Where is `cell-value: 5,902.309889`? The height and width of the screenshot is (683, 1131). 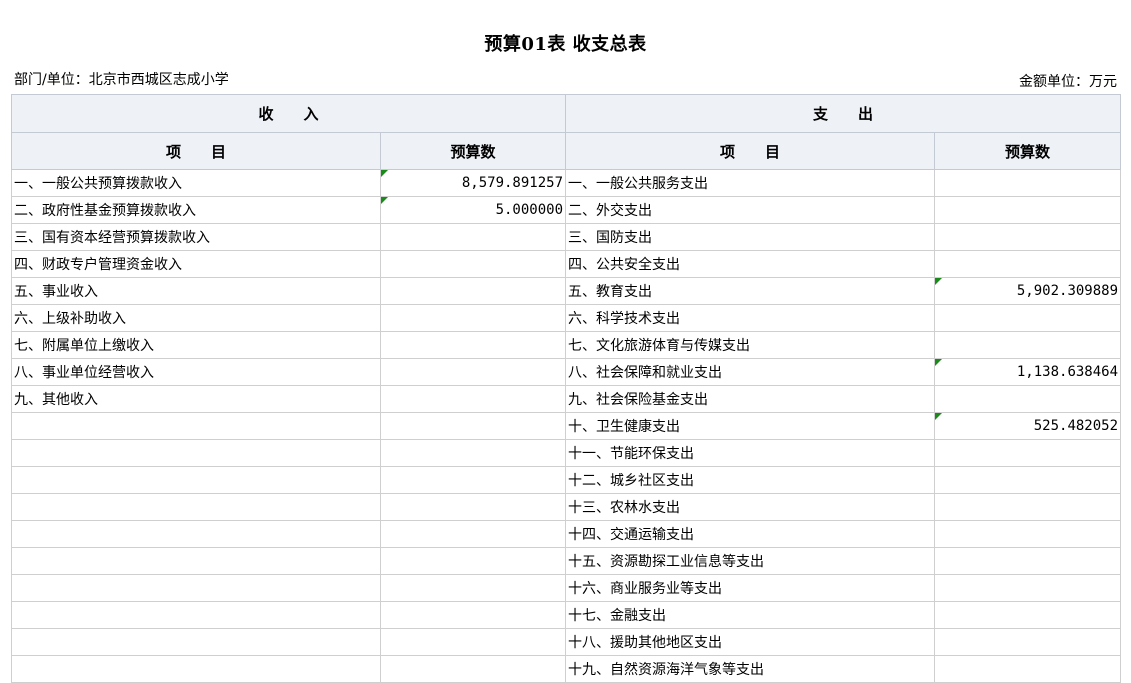 cell-value: 5,902.309889 is located at coordinates (1067, 291).